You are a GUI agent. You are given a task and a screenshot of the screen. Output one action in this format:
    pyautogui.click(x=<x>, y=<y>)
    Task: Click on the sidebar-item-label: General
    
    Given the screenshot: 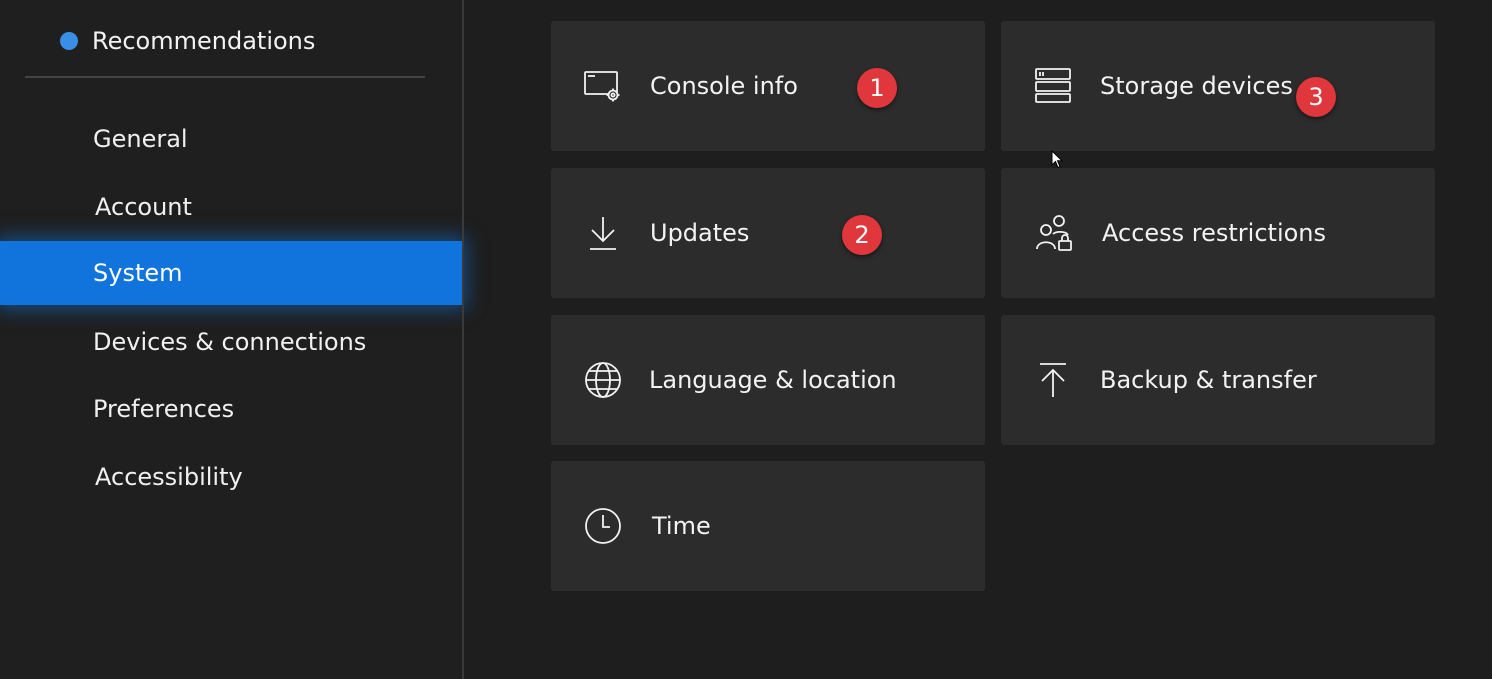 What is the action you would take?
    pyautogui.click(x=140, y=139)
    